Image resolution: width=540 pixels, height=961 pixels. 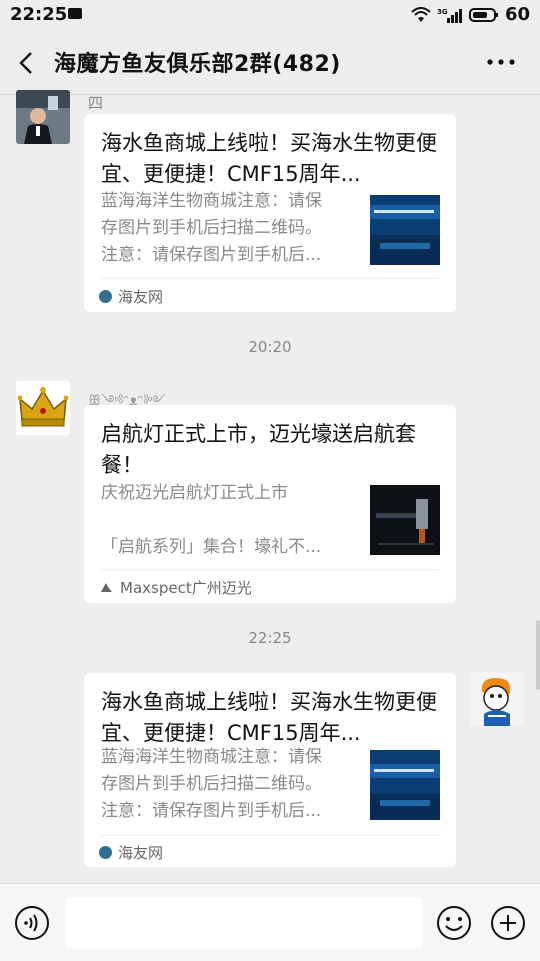 I want to click on plus-icon, so click(x=508, y=923).